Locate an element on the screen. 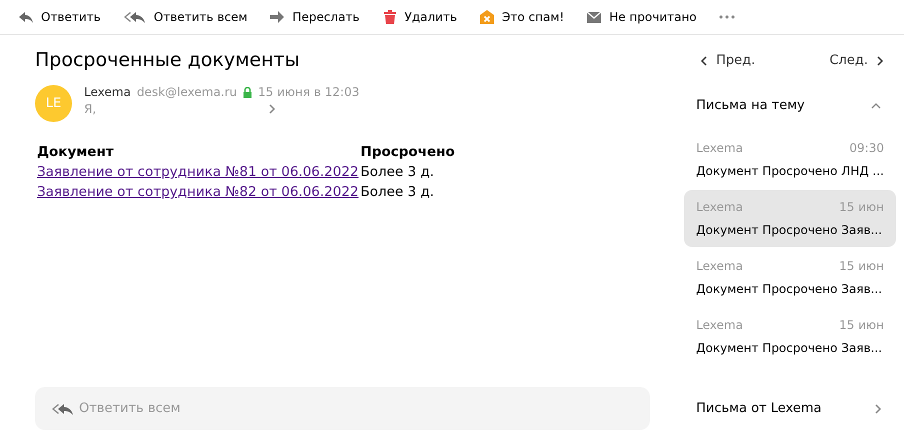 Image resolution: width=904 pixels, height=448 pixels. reply-icon is located at coordinates (26, 17).